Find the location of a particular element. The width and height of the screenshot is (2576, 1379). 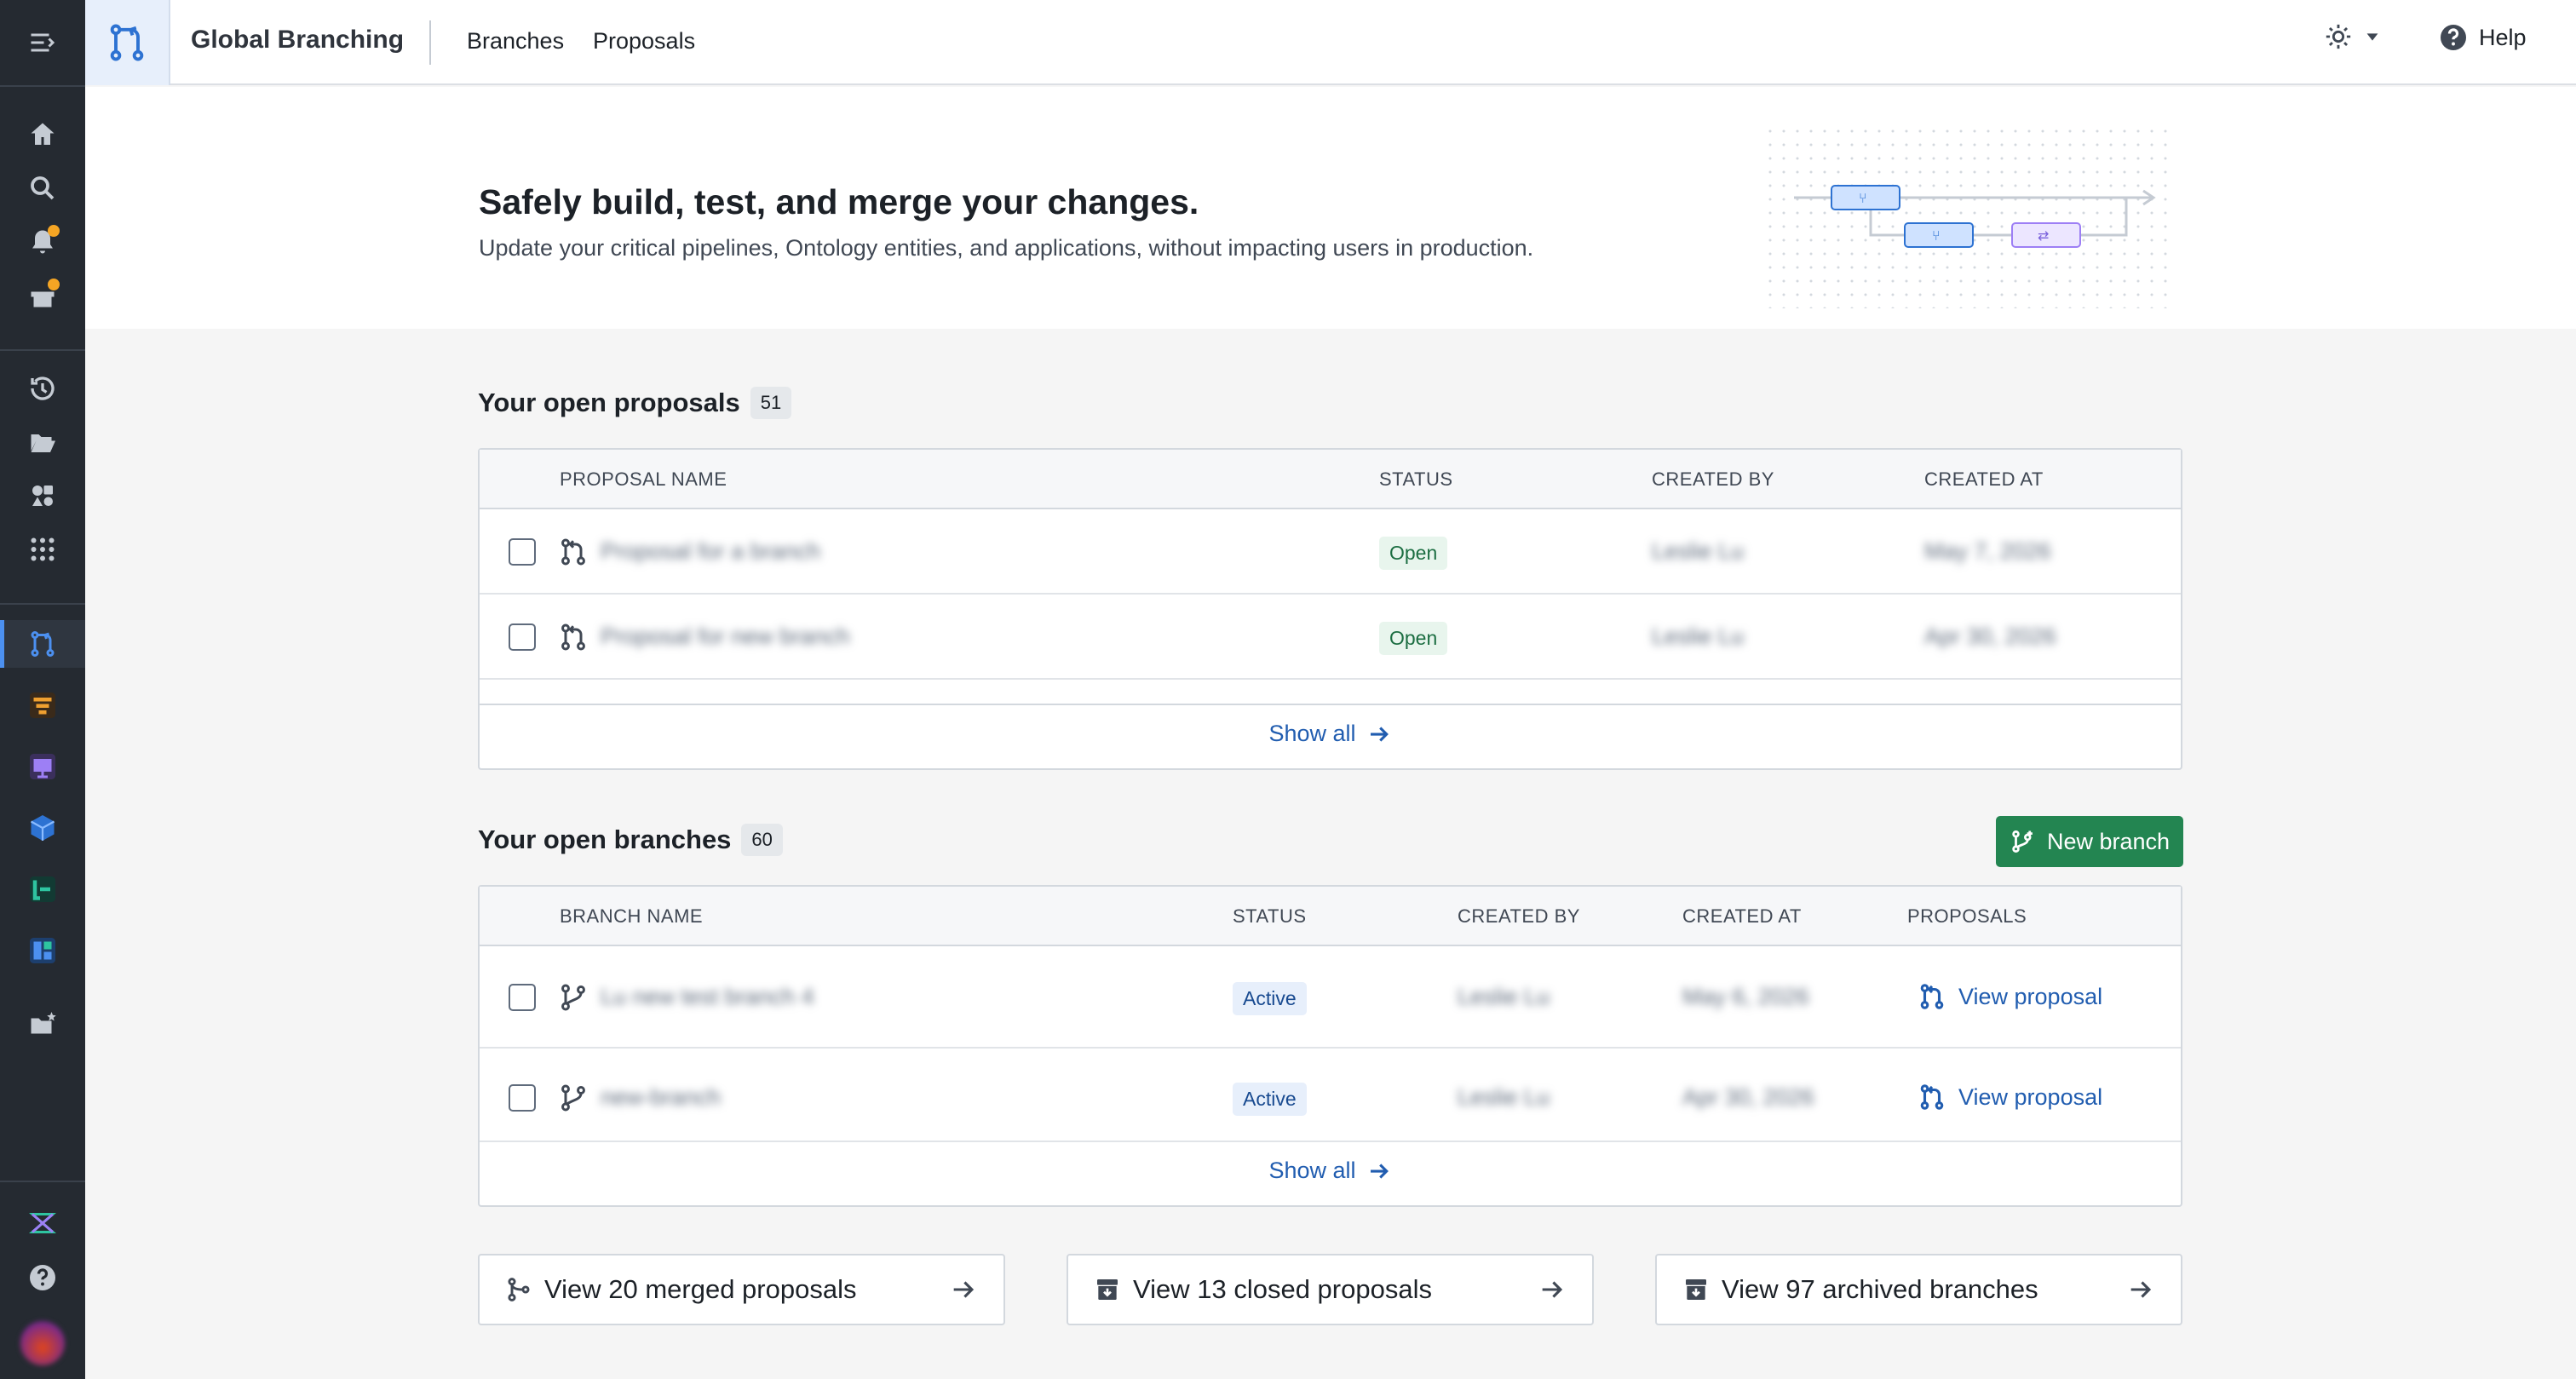

top-bar: Global Branching Branches Proposals Help is located at coordinates (1331, 42).